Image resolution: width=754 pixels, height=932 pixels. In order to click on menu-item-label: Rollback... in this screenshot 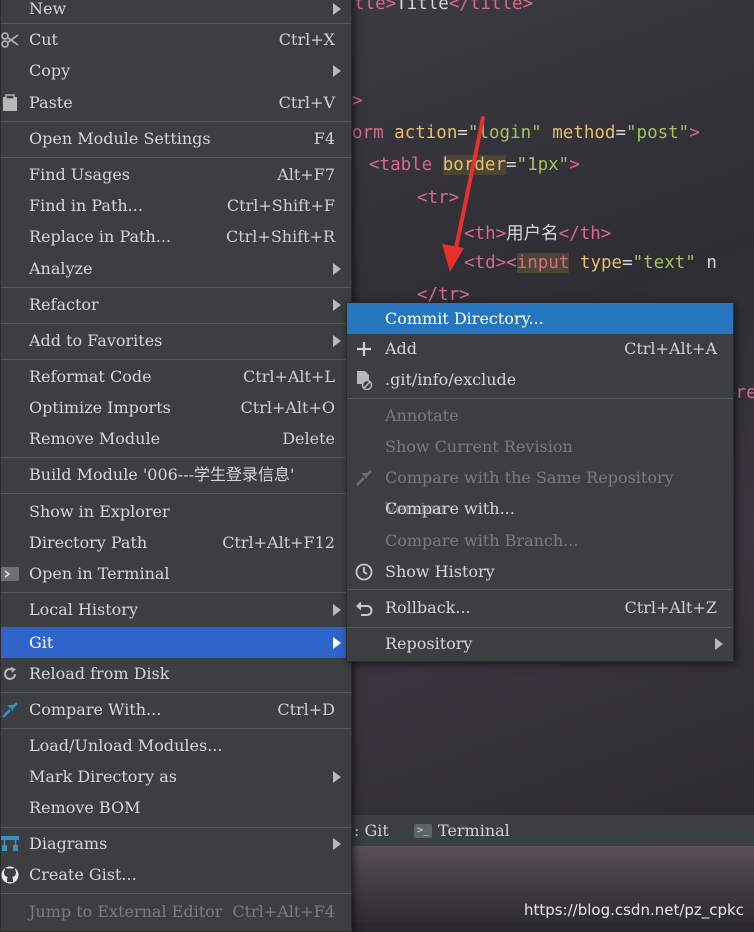, I will do `click(428, 607)`.